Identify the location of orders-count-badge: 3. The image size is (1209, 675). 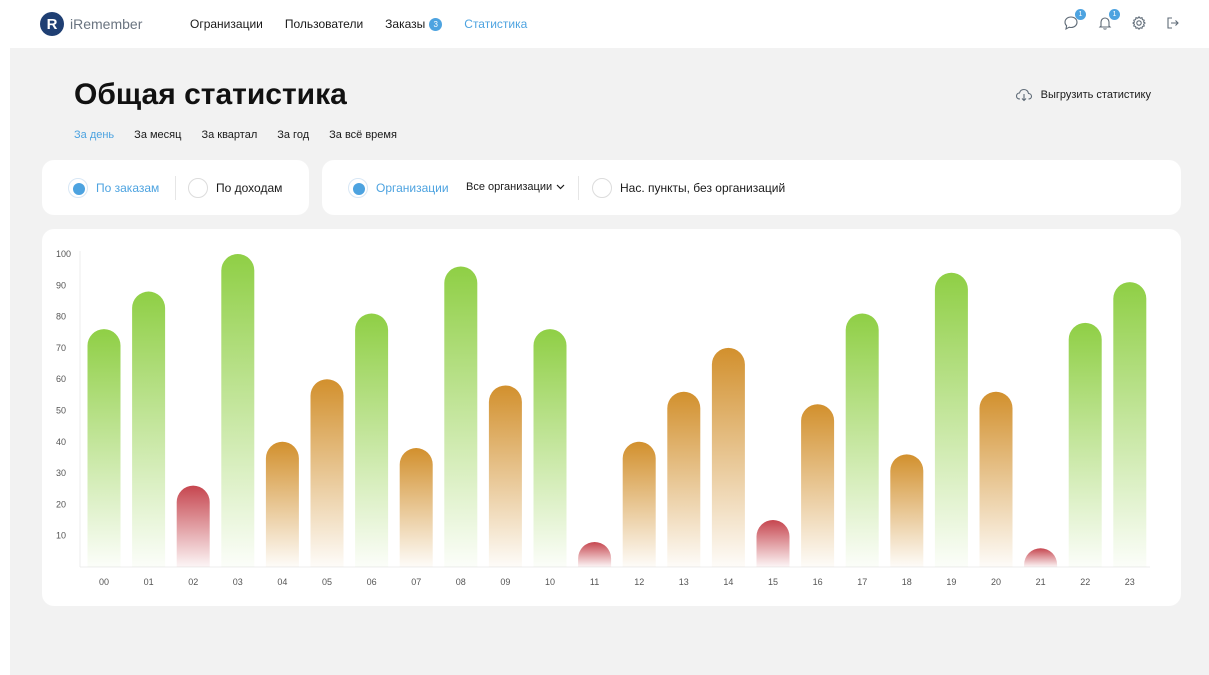
(436, 24).